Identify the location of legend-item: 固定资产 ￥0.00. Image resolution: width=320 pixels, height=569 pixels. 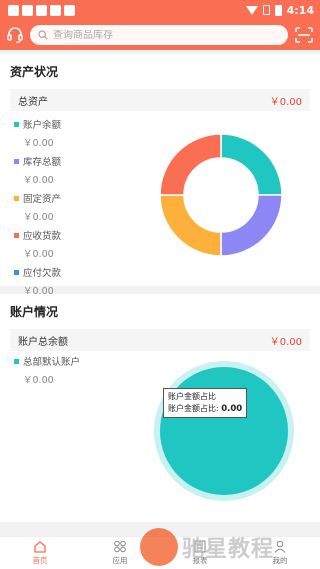
(37, 208).